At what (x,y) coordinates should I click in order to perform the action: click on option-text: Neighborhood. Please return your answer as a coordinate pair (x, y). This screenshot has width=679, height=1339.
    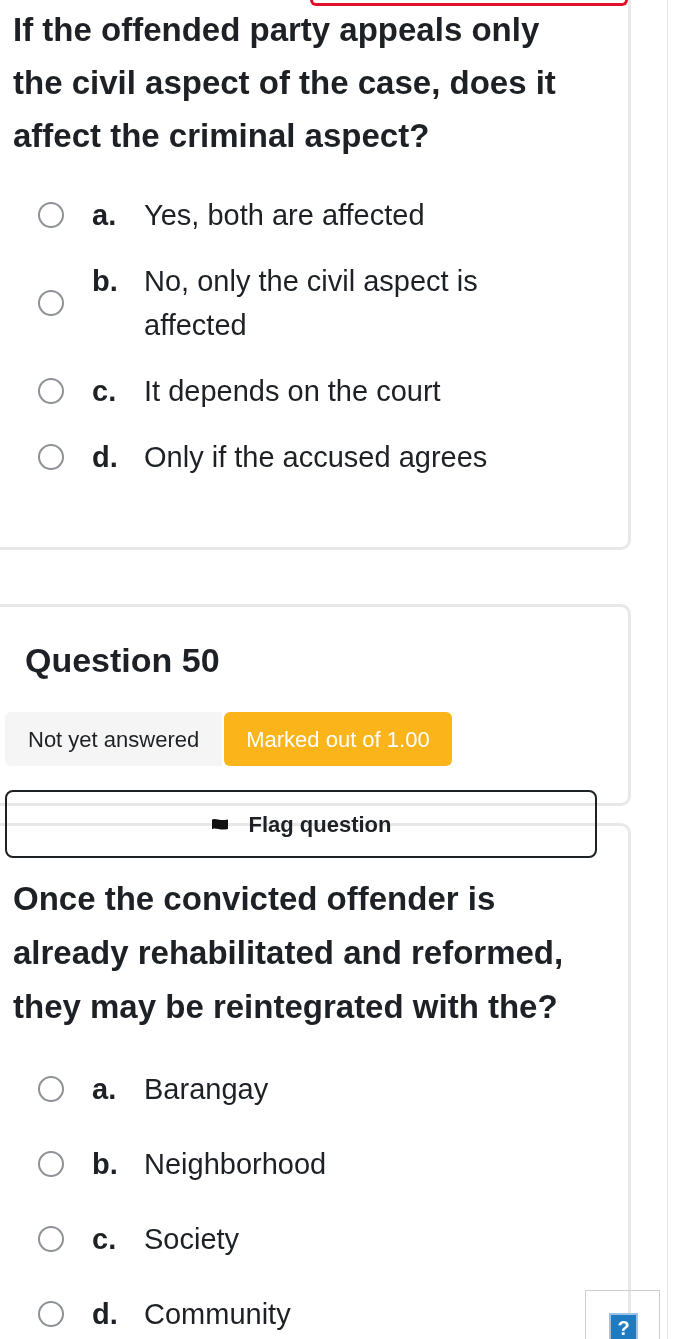
    Looking at the image, I should click on (359, 1164).